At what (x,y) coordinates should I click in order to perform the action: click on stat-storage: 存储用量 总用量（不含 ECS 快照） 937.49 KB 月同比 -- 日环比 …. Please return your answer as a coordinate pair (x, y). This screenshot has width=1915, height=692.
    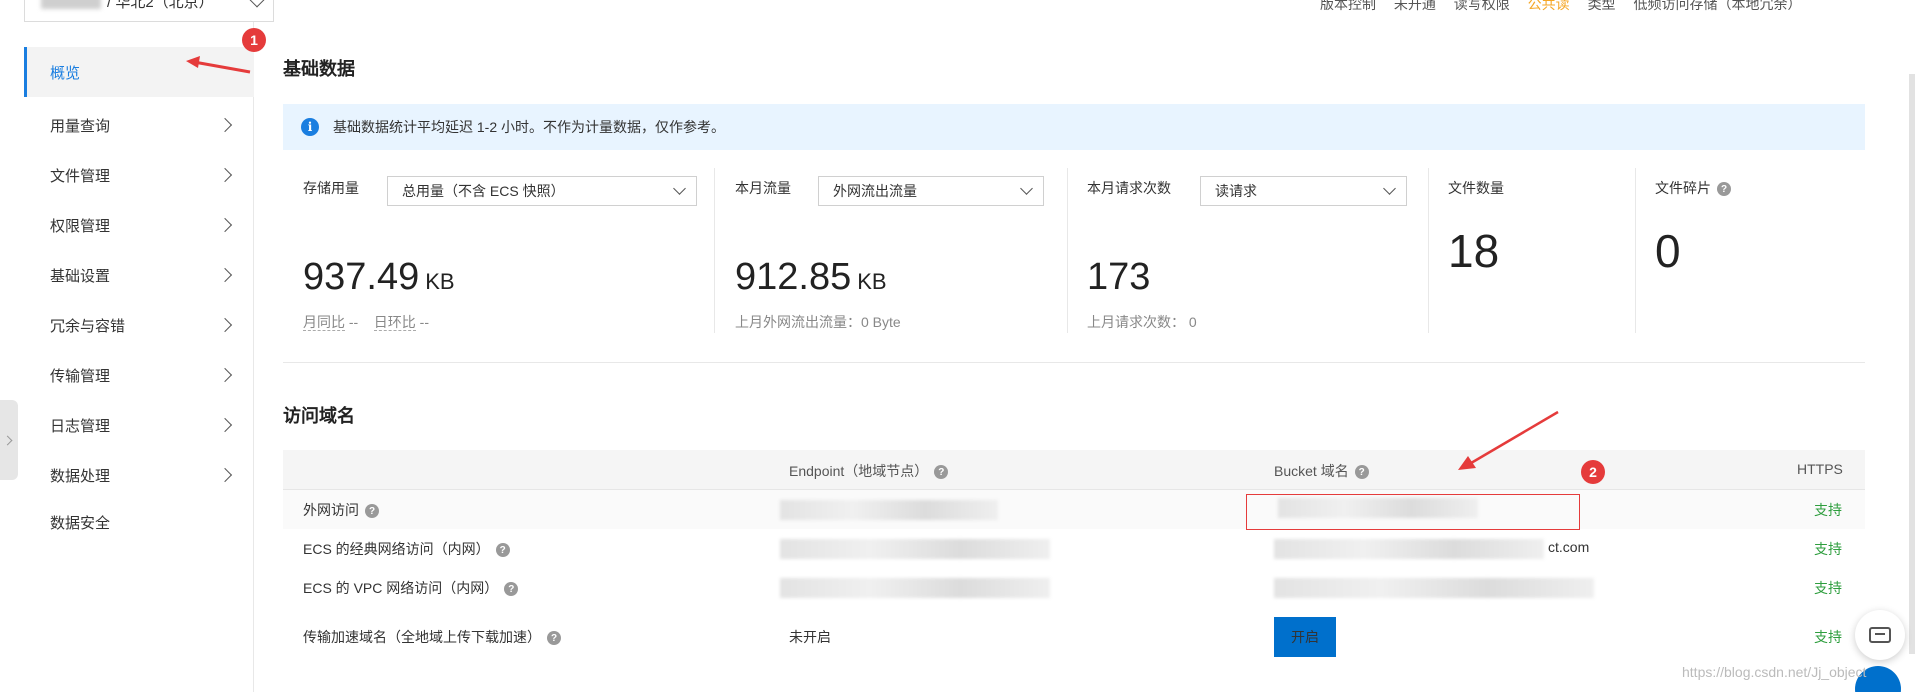
    Looking at the image, I should click on (500, 250).